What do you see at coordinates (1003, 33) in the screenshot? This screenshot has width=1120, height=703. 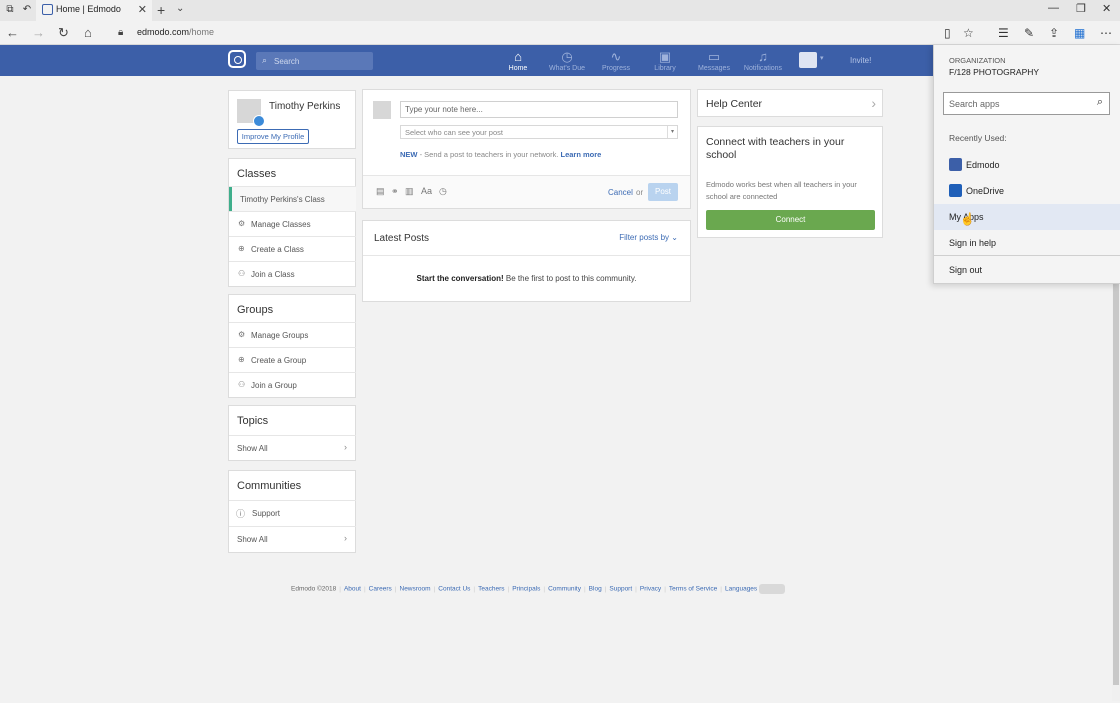 I see `favorites-hub-icon: ☰` at bounding box center [1003, 33].